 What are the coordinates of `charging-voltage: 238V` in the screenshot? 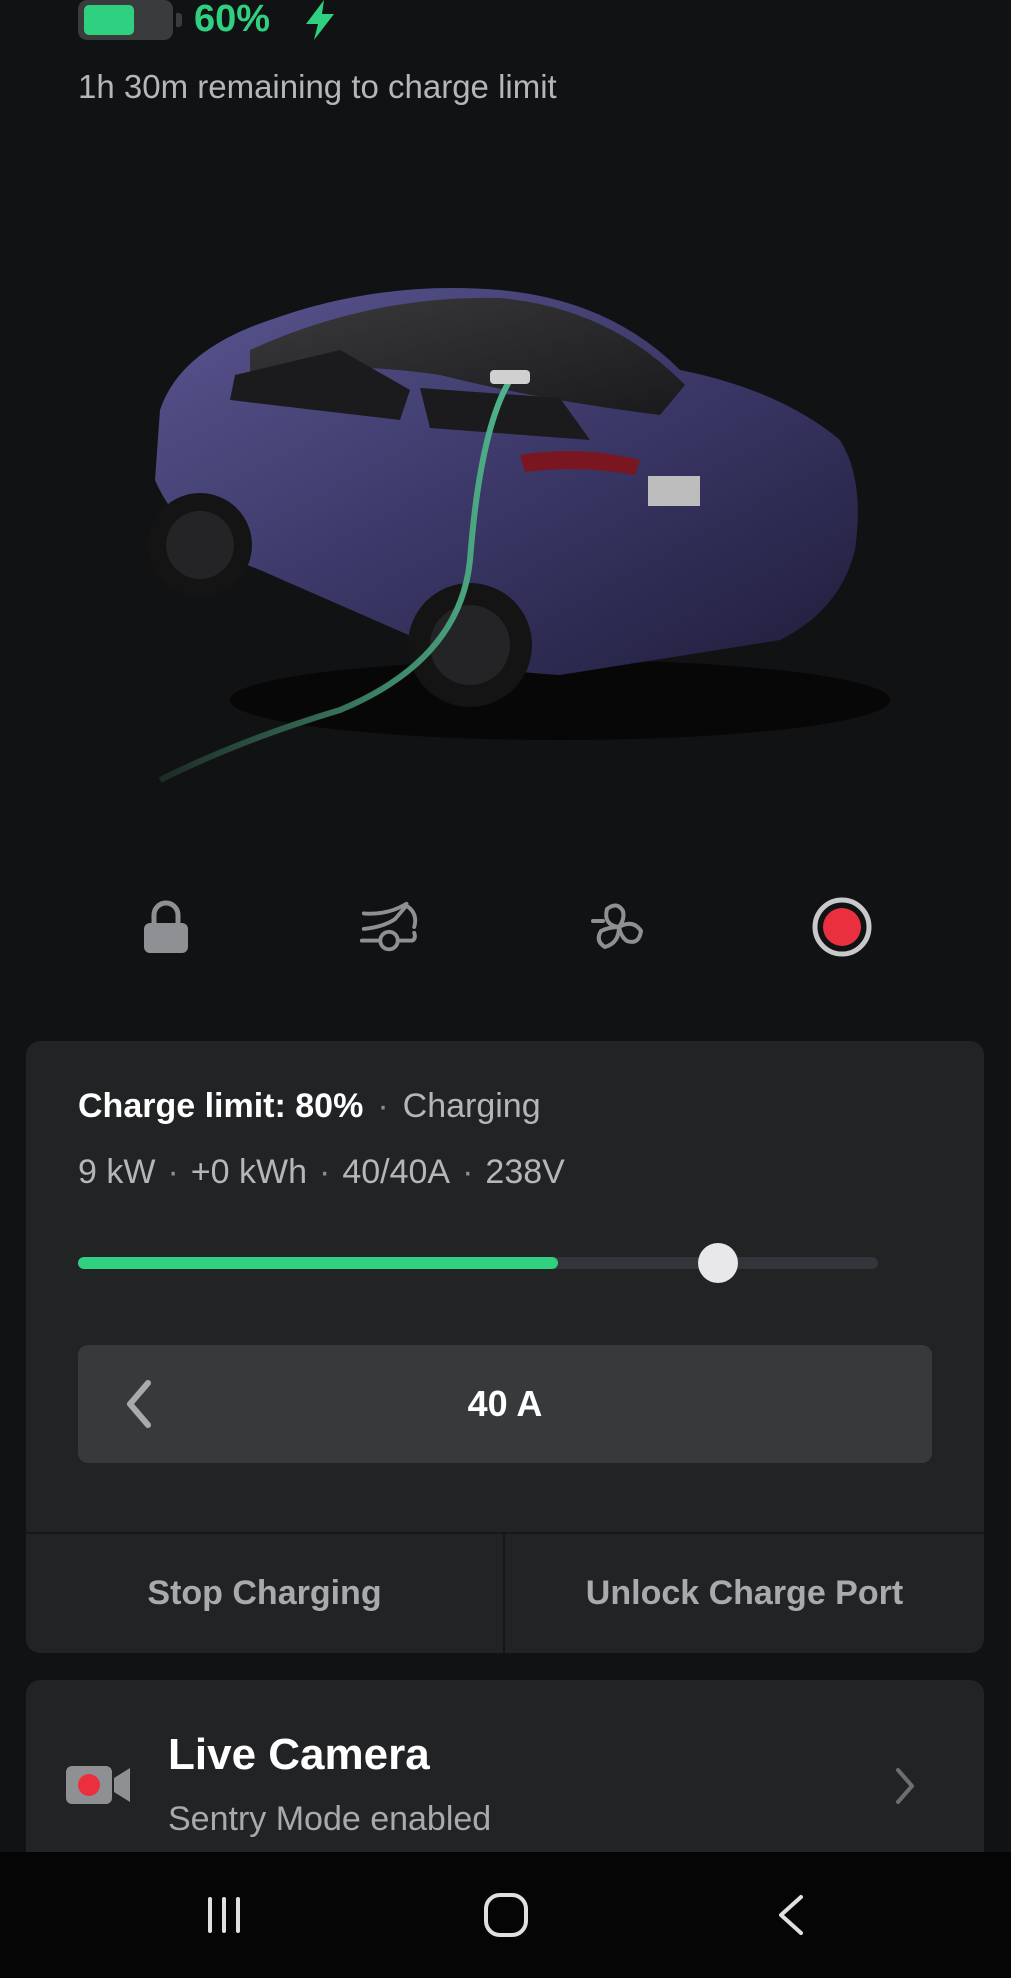 It's located at (525, 1172).